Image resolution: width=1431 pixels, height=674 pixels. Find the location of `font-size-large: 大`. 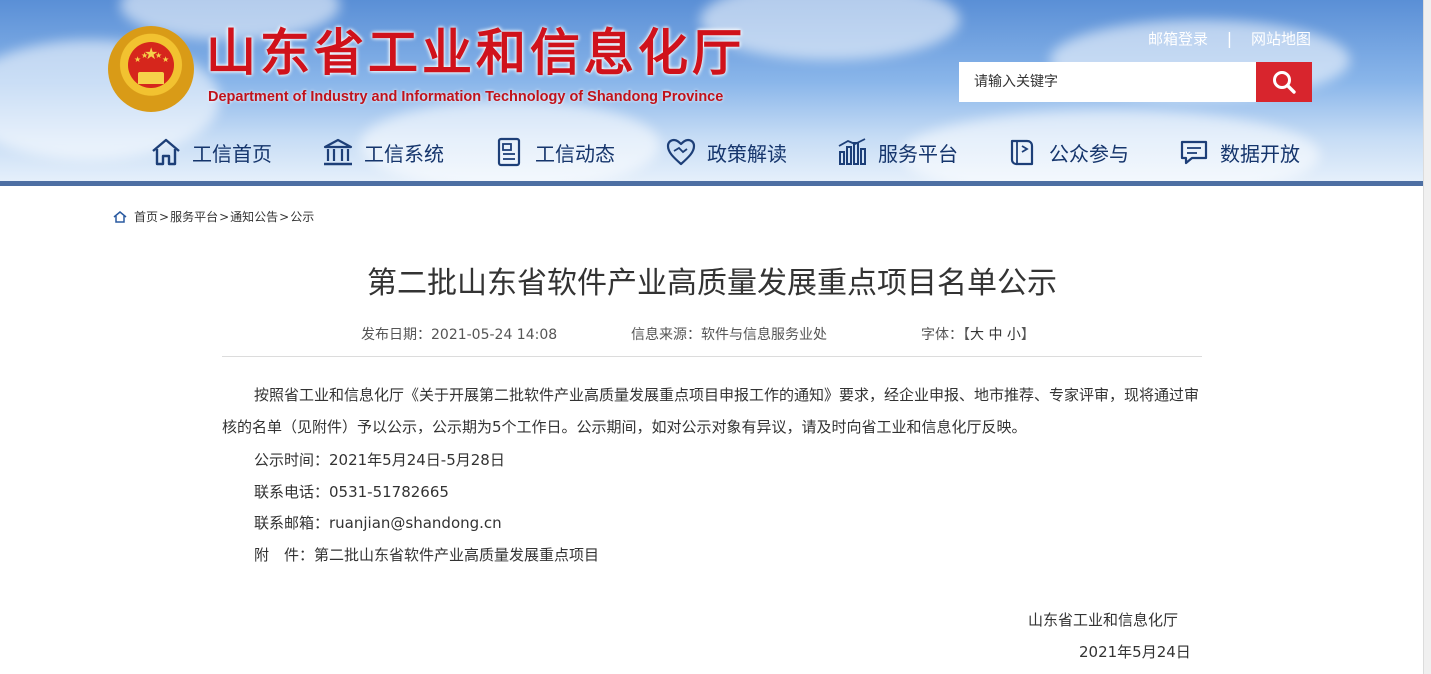

font-size-large: 大 is located at coordinates (977, 335).